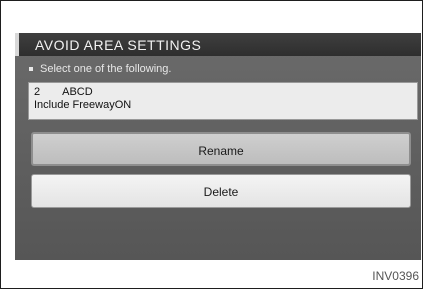  Describe the element at coordinates (118, 45) in the screenshot. I see `screen-title: AVOID AREA SETTINGS` at that location.